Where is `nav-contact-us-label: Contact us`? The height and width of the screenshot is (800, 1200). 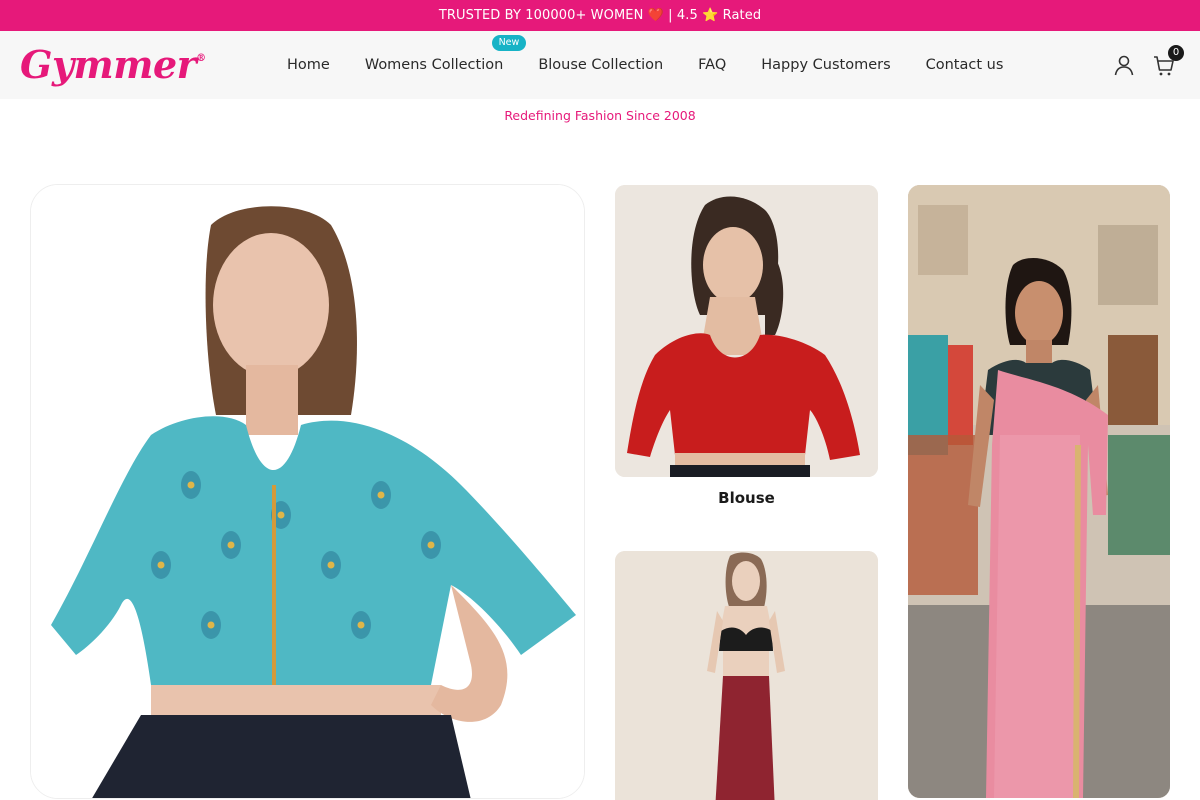 nav-contact-us-label: Contact us is located at coordinates (964, 65).